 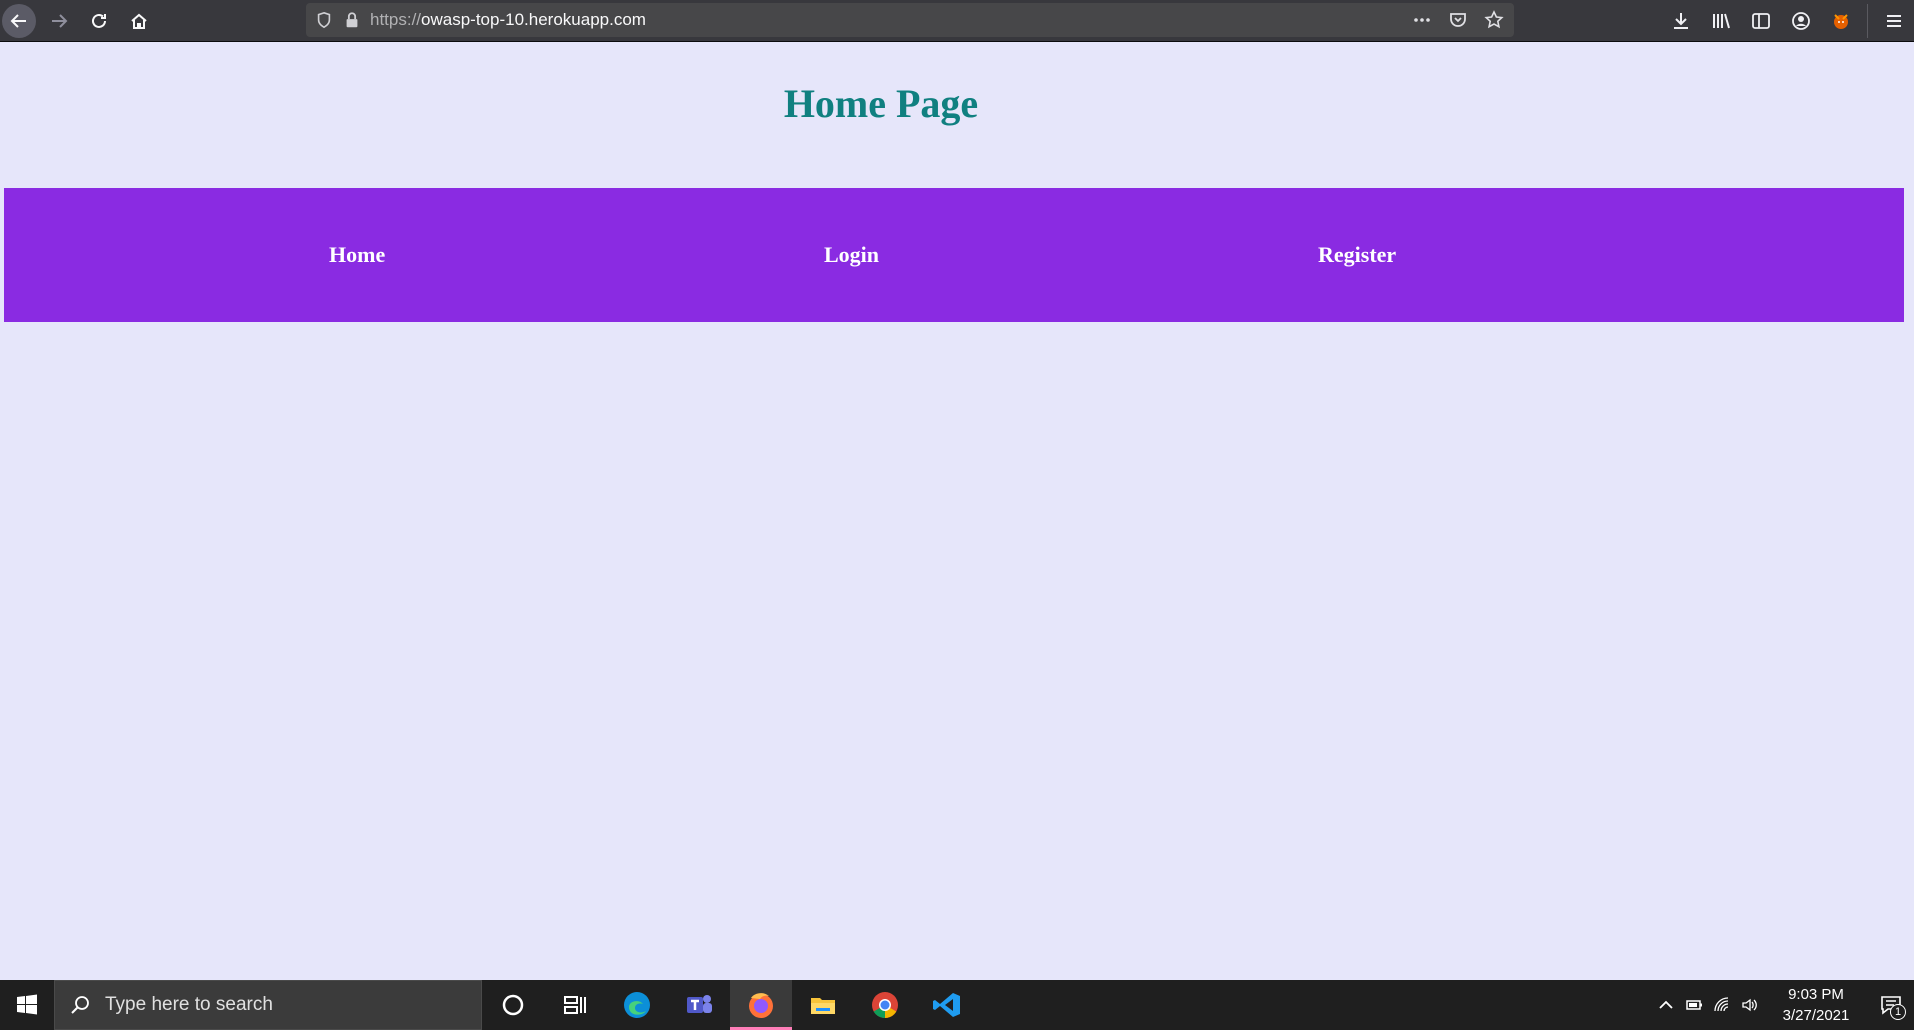 I want to click on show-hidden-icons-button, so click(x=1666, y=1005).